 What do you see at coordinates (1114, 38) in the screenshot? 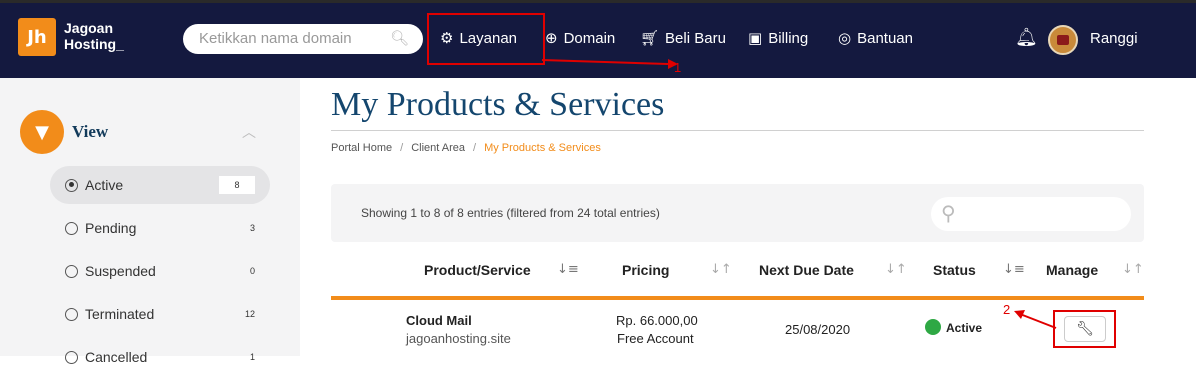
I see `username: Ranggi` at bounding box center [1114, 38].